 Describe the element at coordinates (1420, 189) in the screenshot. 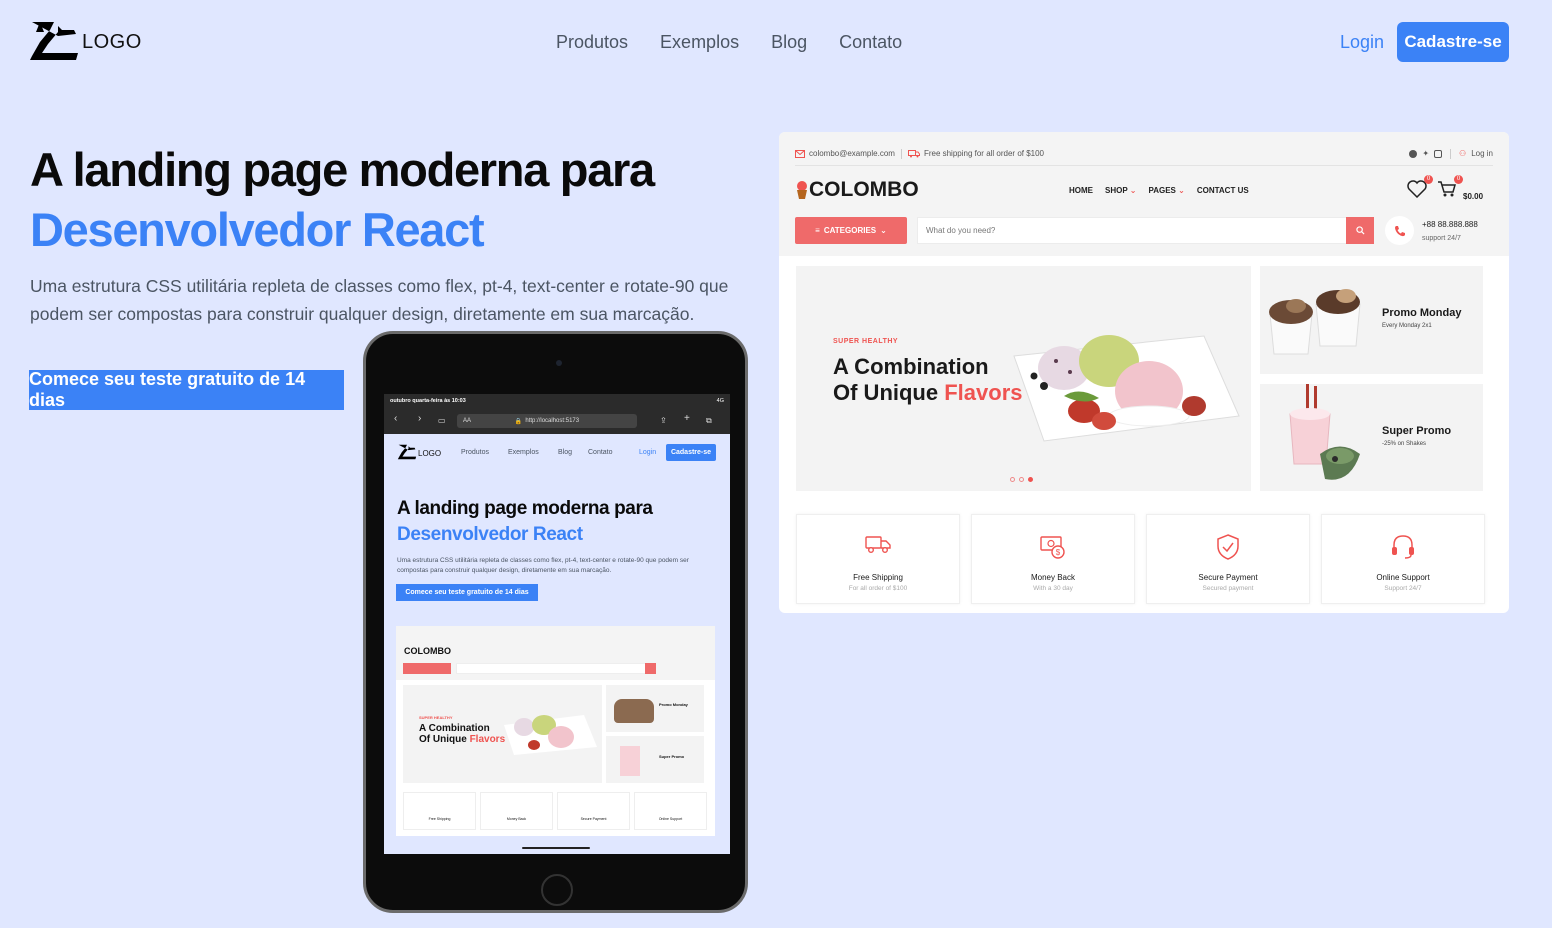

I see `wishlist-icon: 0` at that location.